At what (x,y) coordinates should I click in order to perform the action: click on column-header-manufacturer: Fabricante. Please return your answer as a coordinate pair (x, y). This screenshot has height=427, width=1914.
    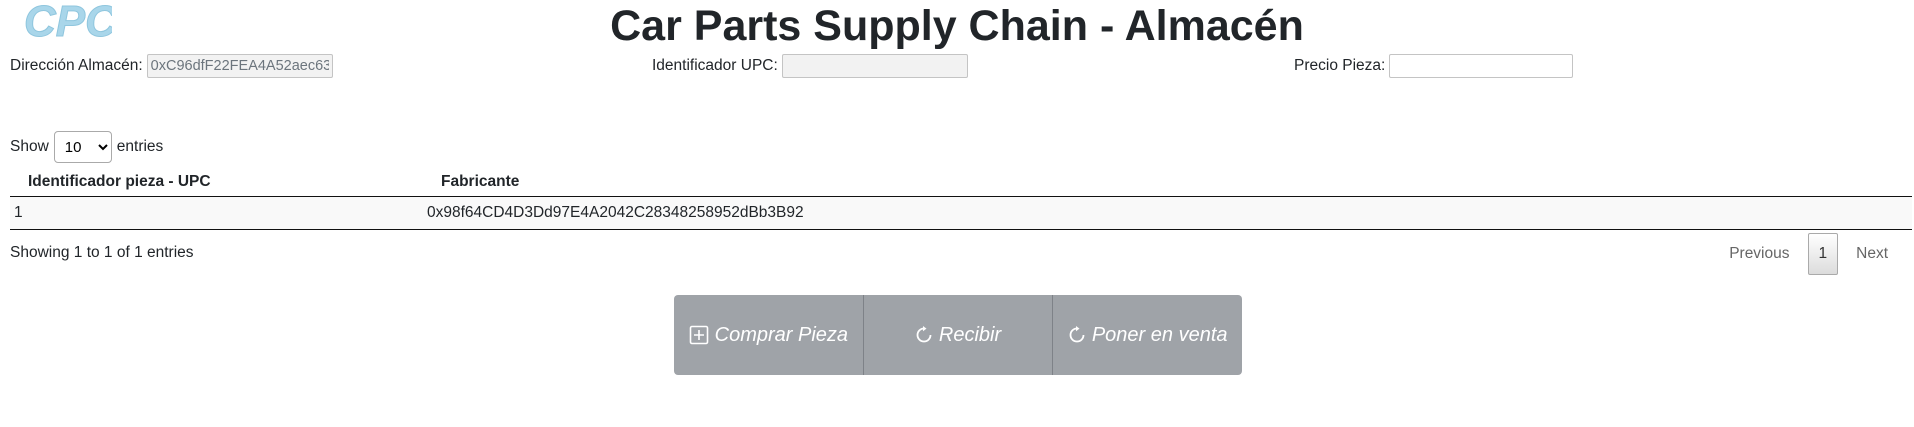
    Looking at the image, I should click on (1165, 182).